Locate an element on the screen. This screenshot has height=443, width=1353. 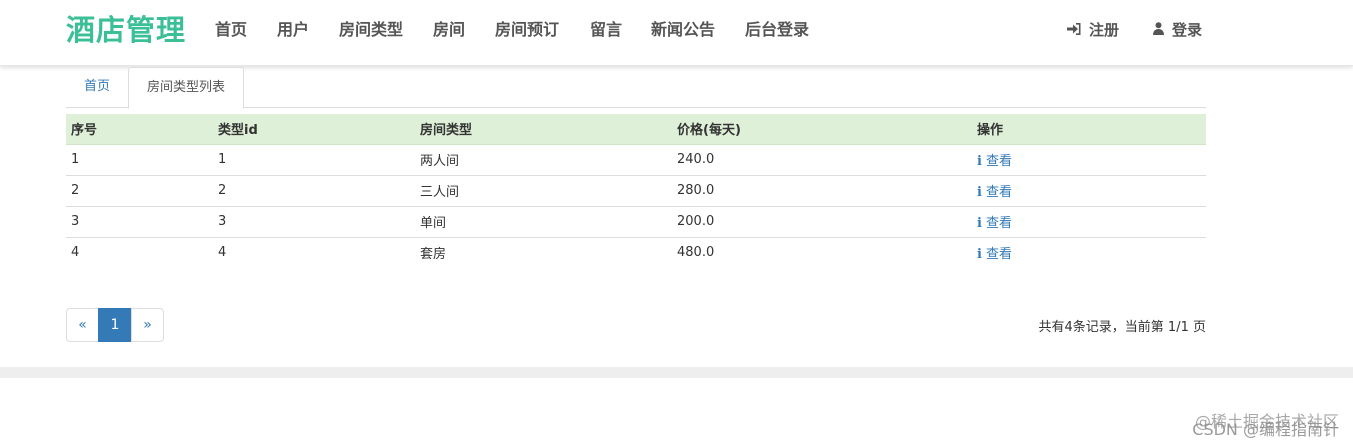
prev-page-button: « is located at coordinates (82, 325).